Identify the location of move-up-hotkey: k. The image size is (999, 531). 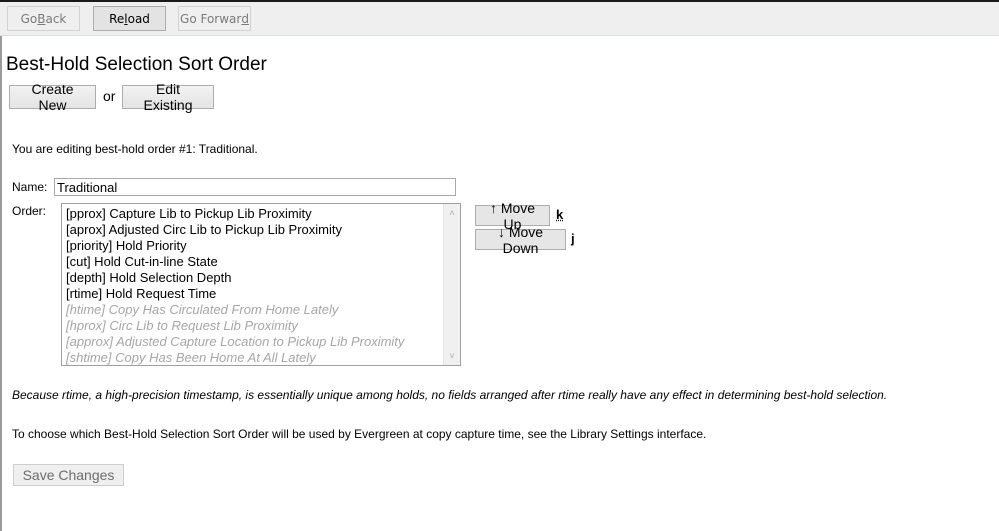
(560, 214).